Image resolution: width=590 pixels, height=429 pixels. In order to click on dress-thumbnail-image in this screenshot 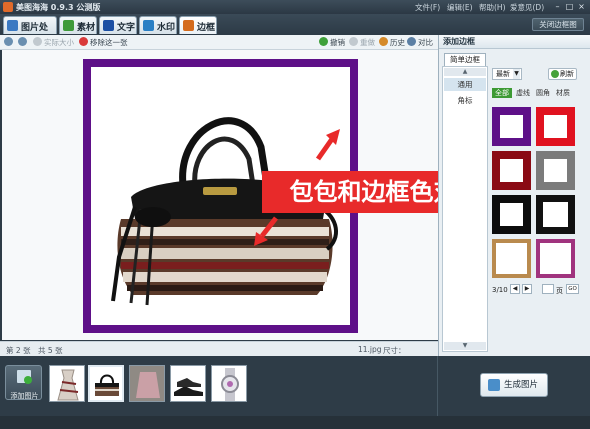, I will do `click(68, 385)`.